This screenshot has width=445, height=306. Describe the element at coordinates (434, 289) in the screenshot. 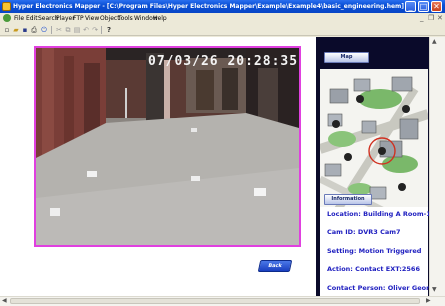

I see `scroll-down-icon: ▼` at that location.